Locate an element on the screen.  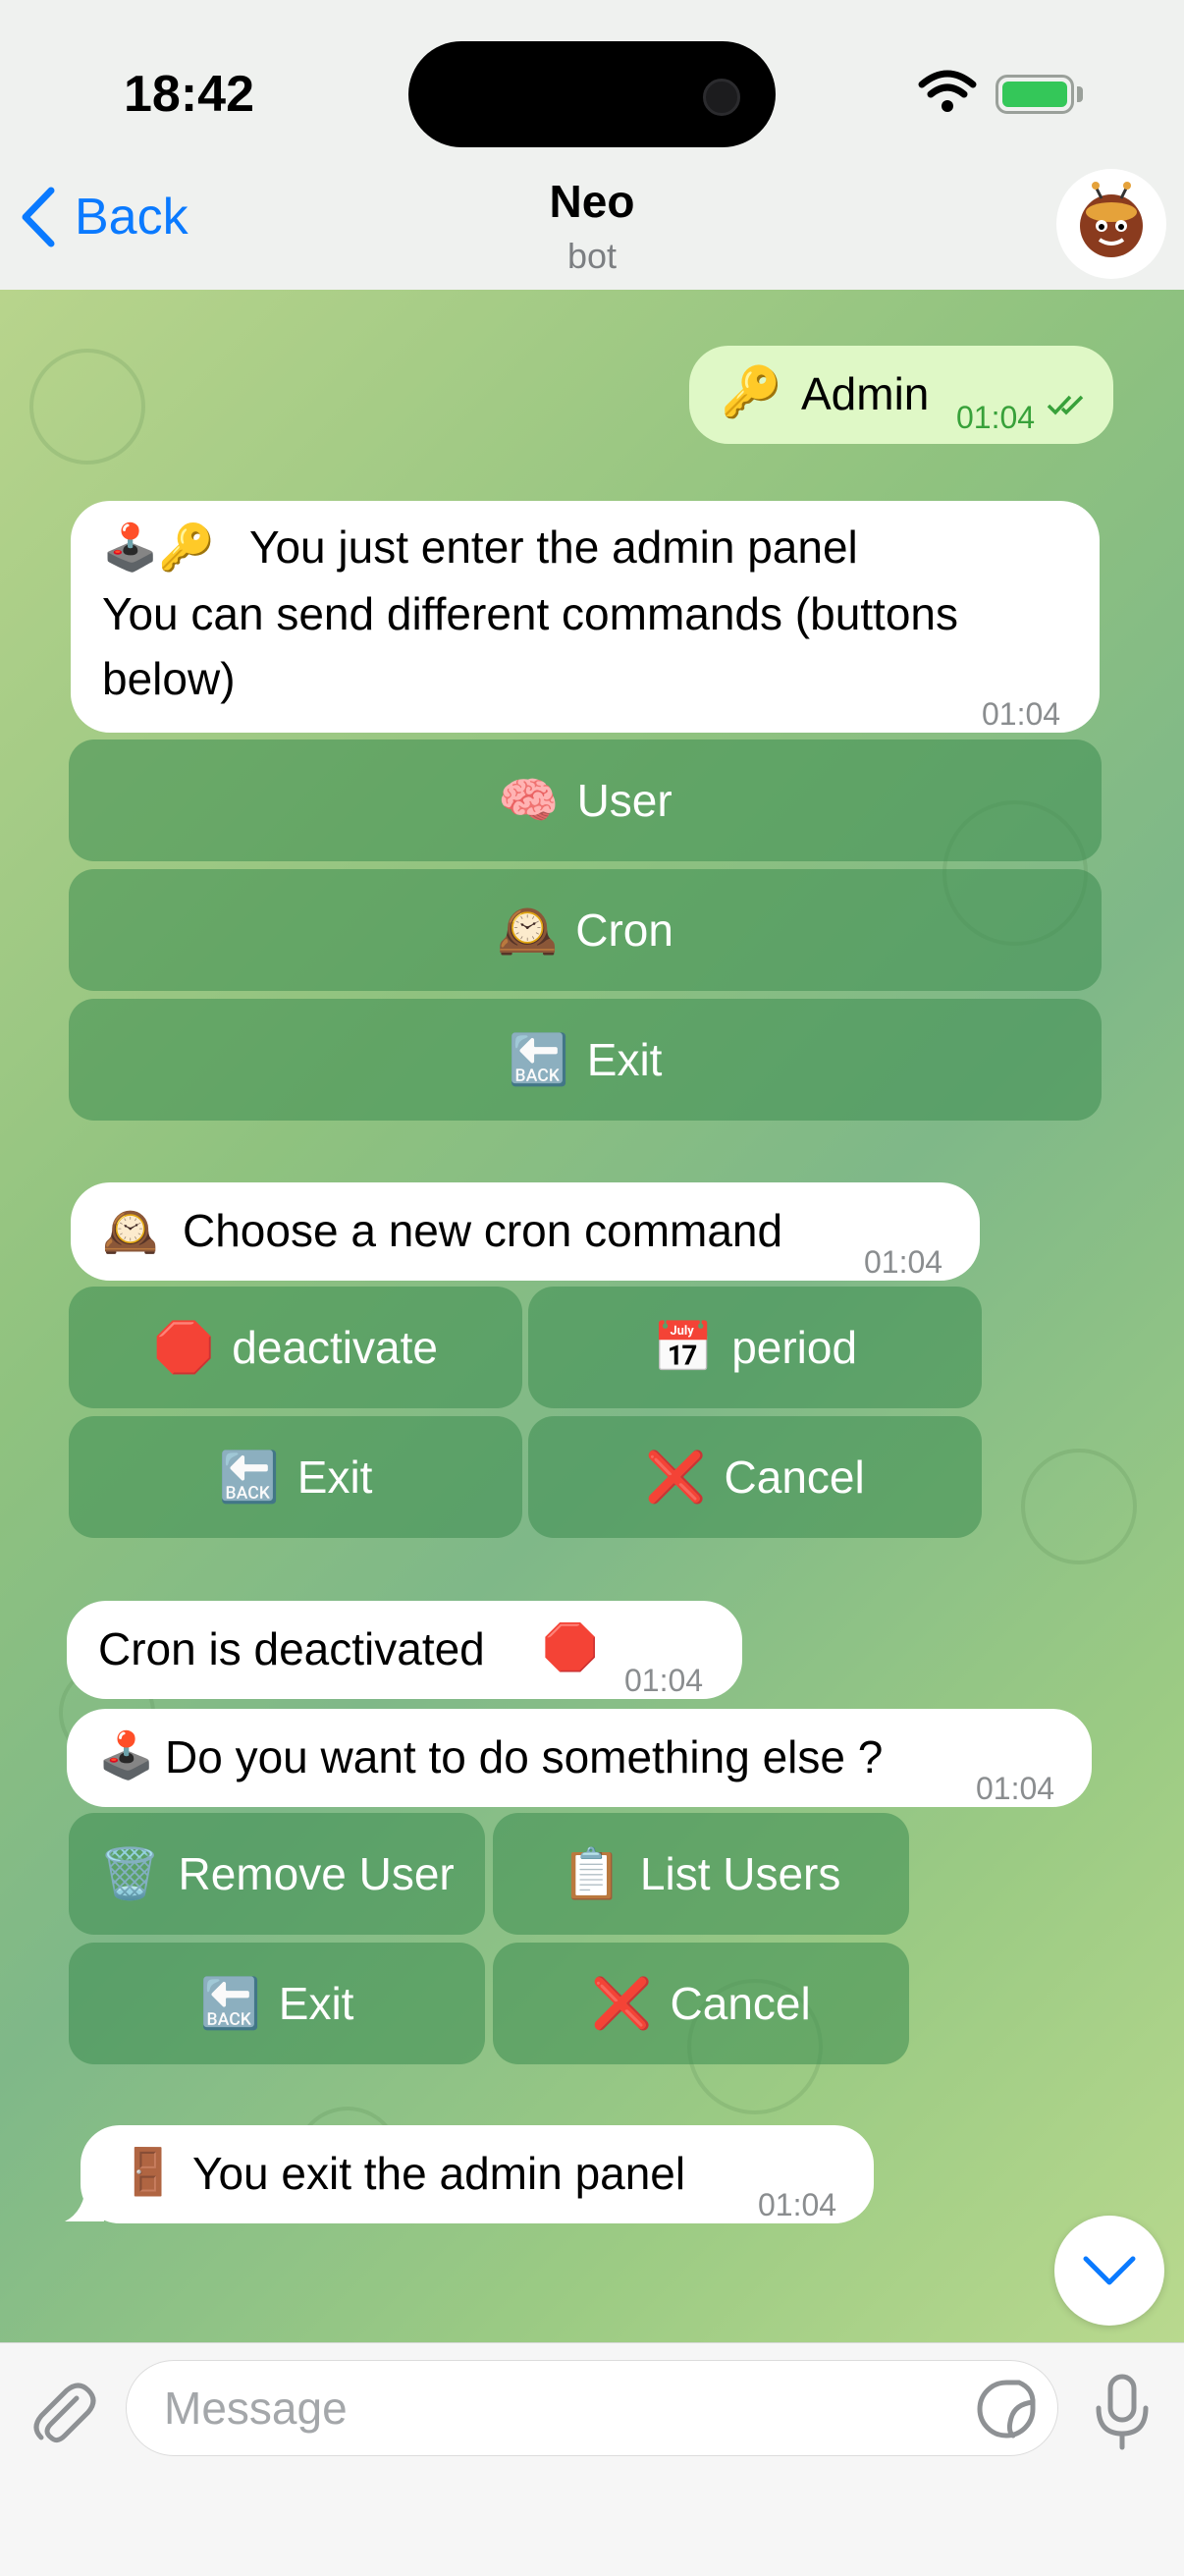
attach-button is located at coordinates (62, 2414).